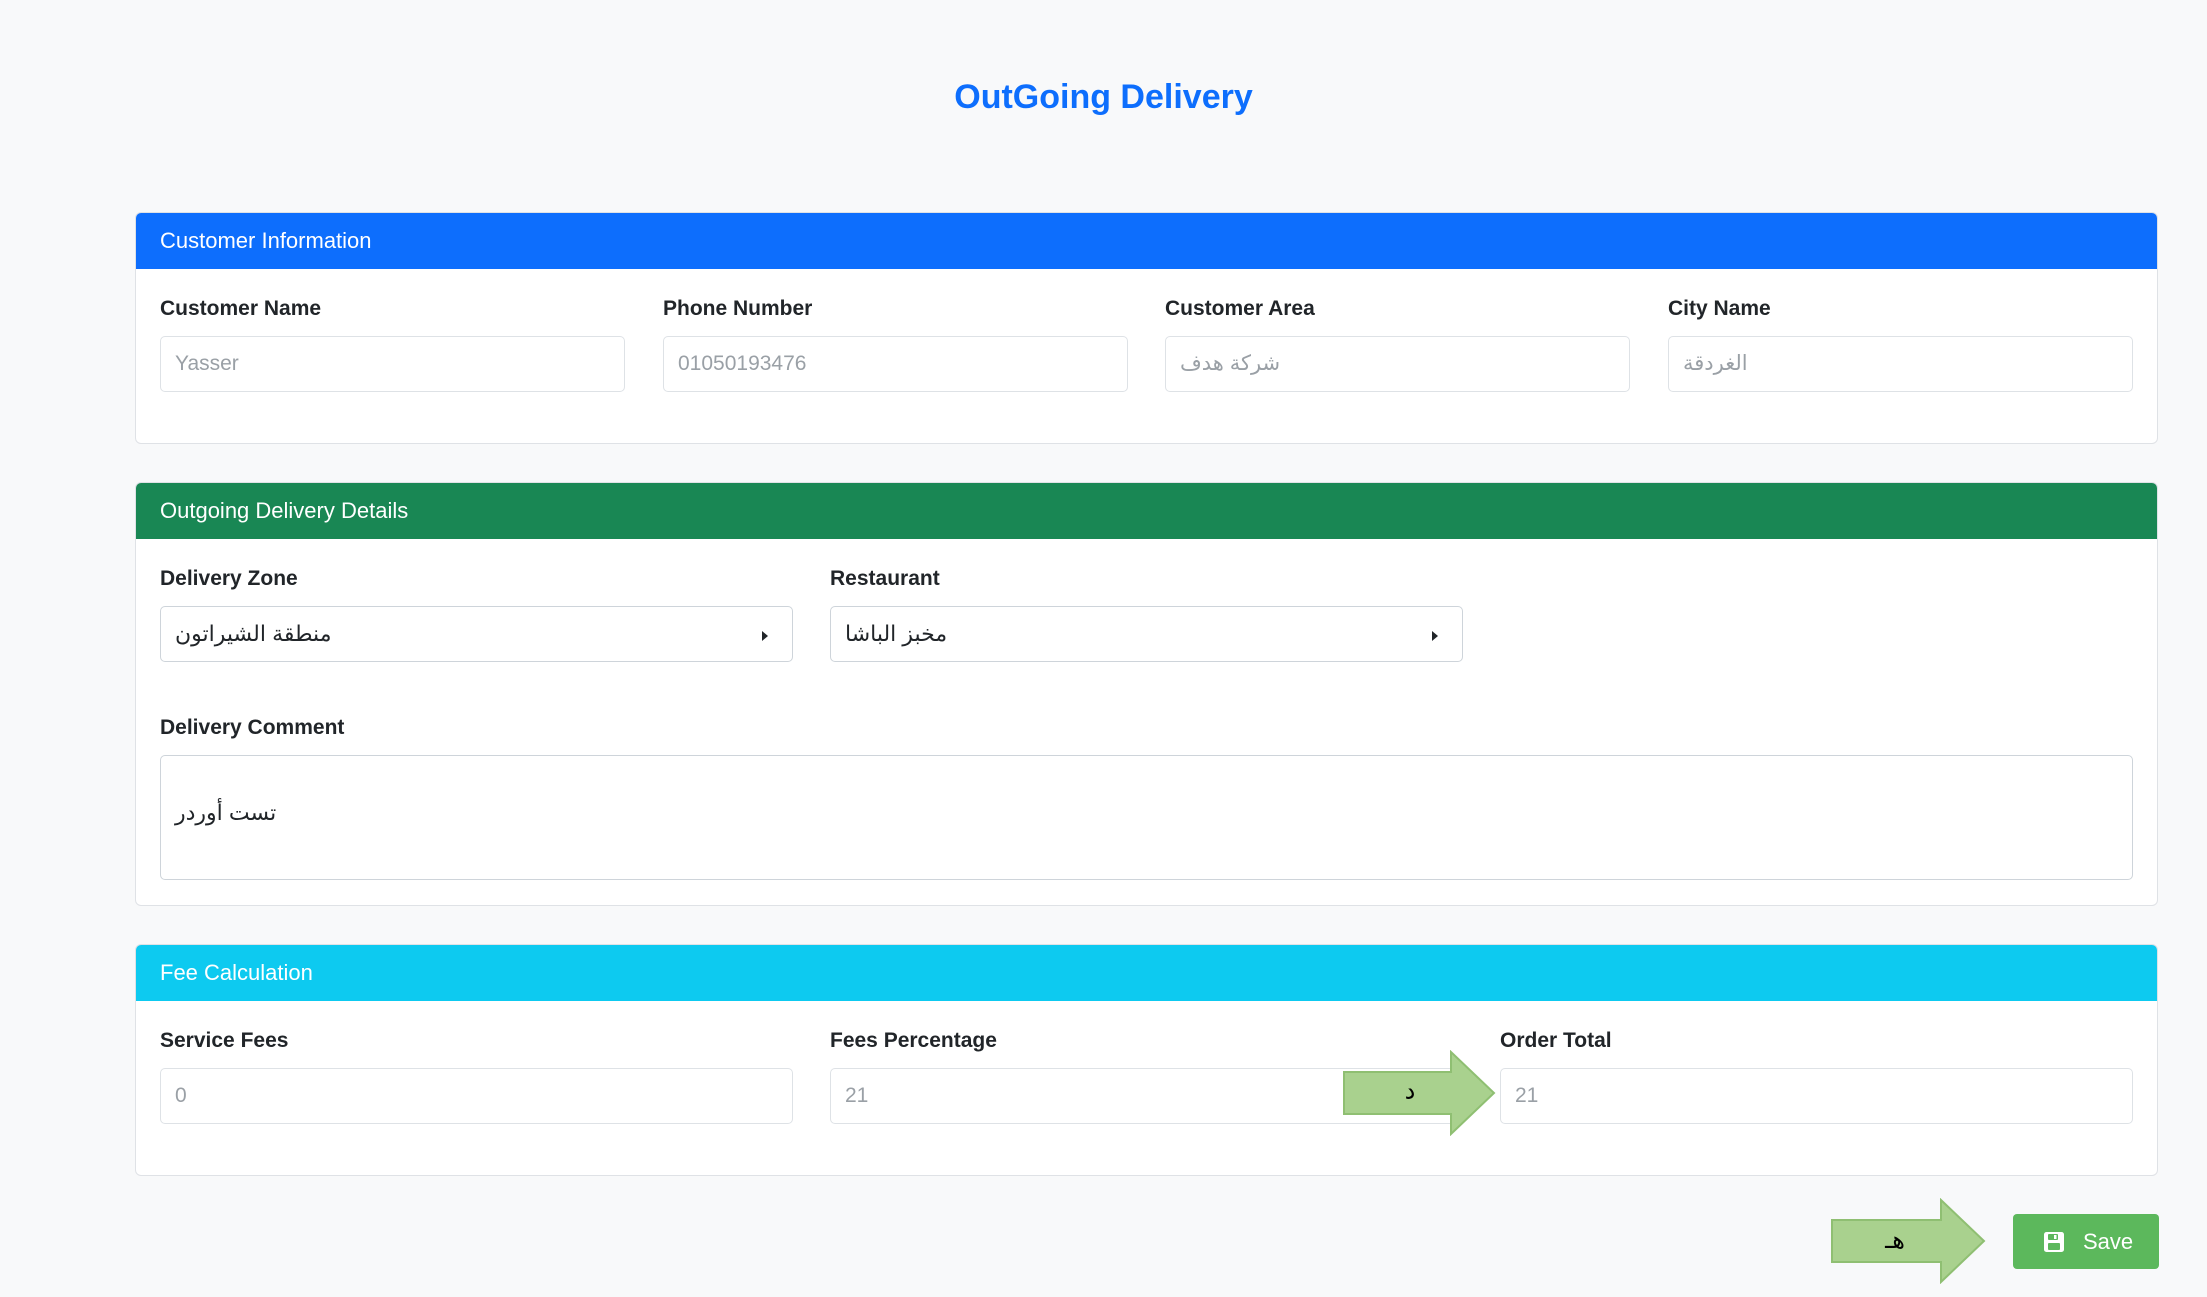 The width and height of the screenshot is (2207, 1297). Describe the element at coordinates (1146, 241) in the screenshot. I see `customer-information-header: Customer Information` at that location.